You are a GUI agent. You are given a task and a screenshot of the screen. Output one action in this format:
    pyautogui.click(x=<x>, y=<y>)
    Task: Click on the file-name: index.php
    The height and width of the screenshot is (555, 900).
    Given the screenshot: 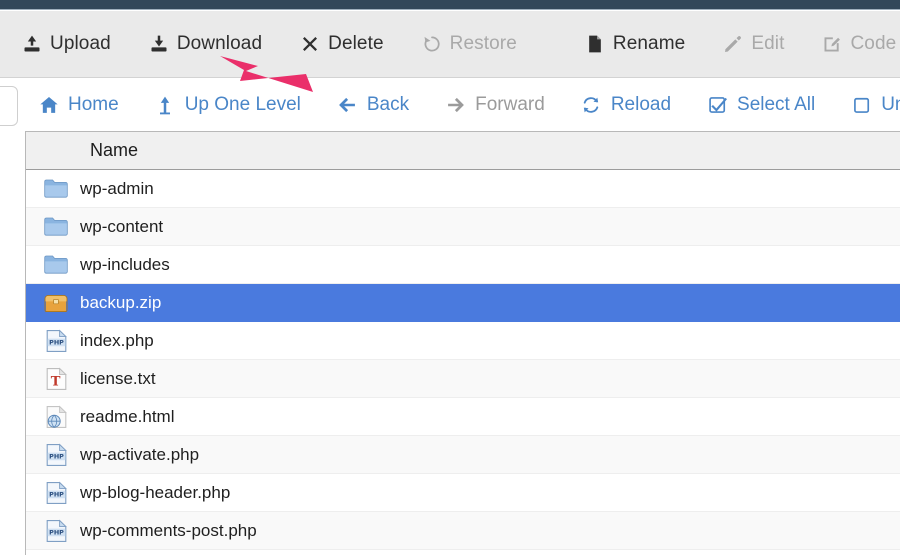 What is the action you would take?
    pyautogui.click(x=117, y=340)
    